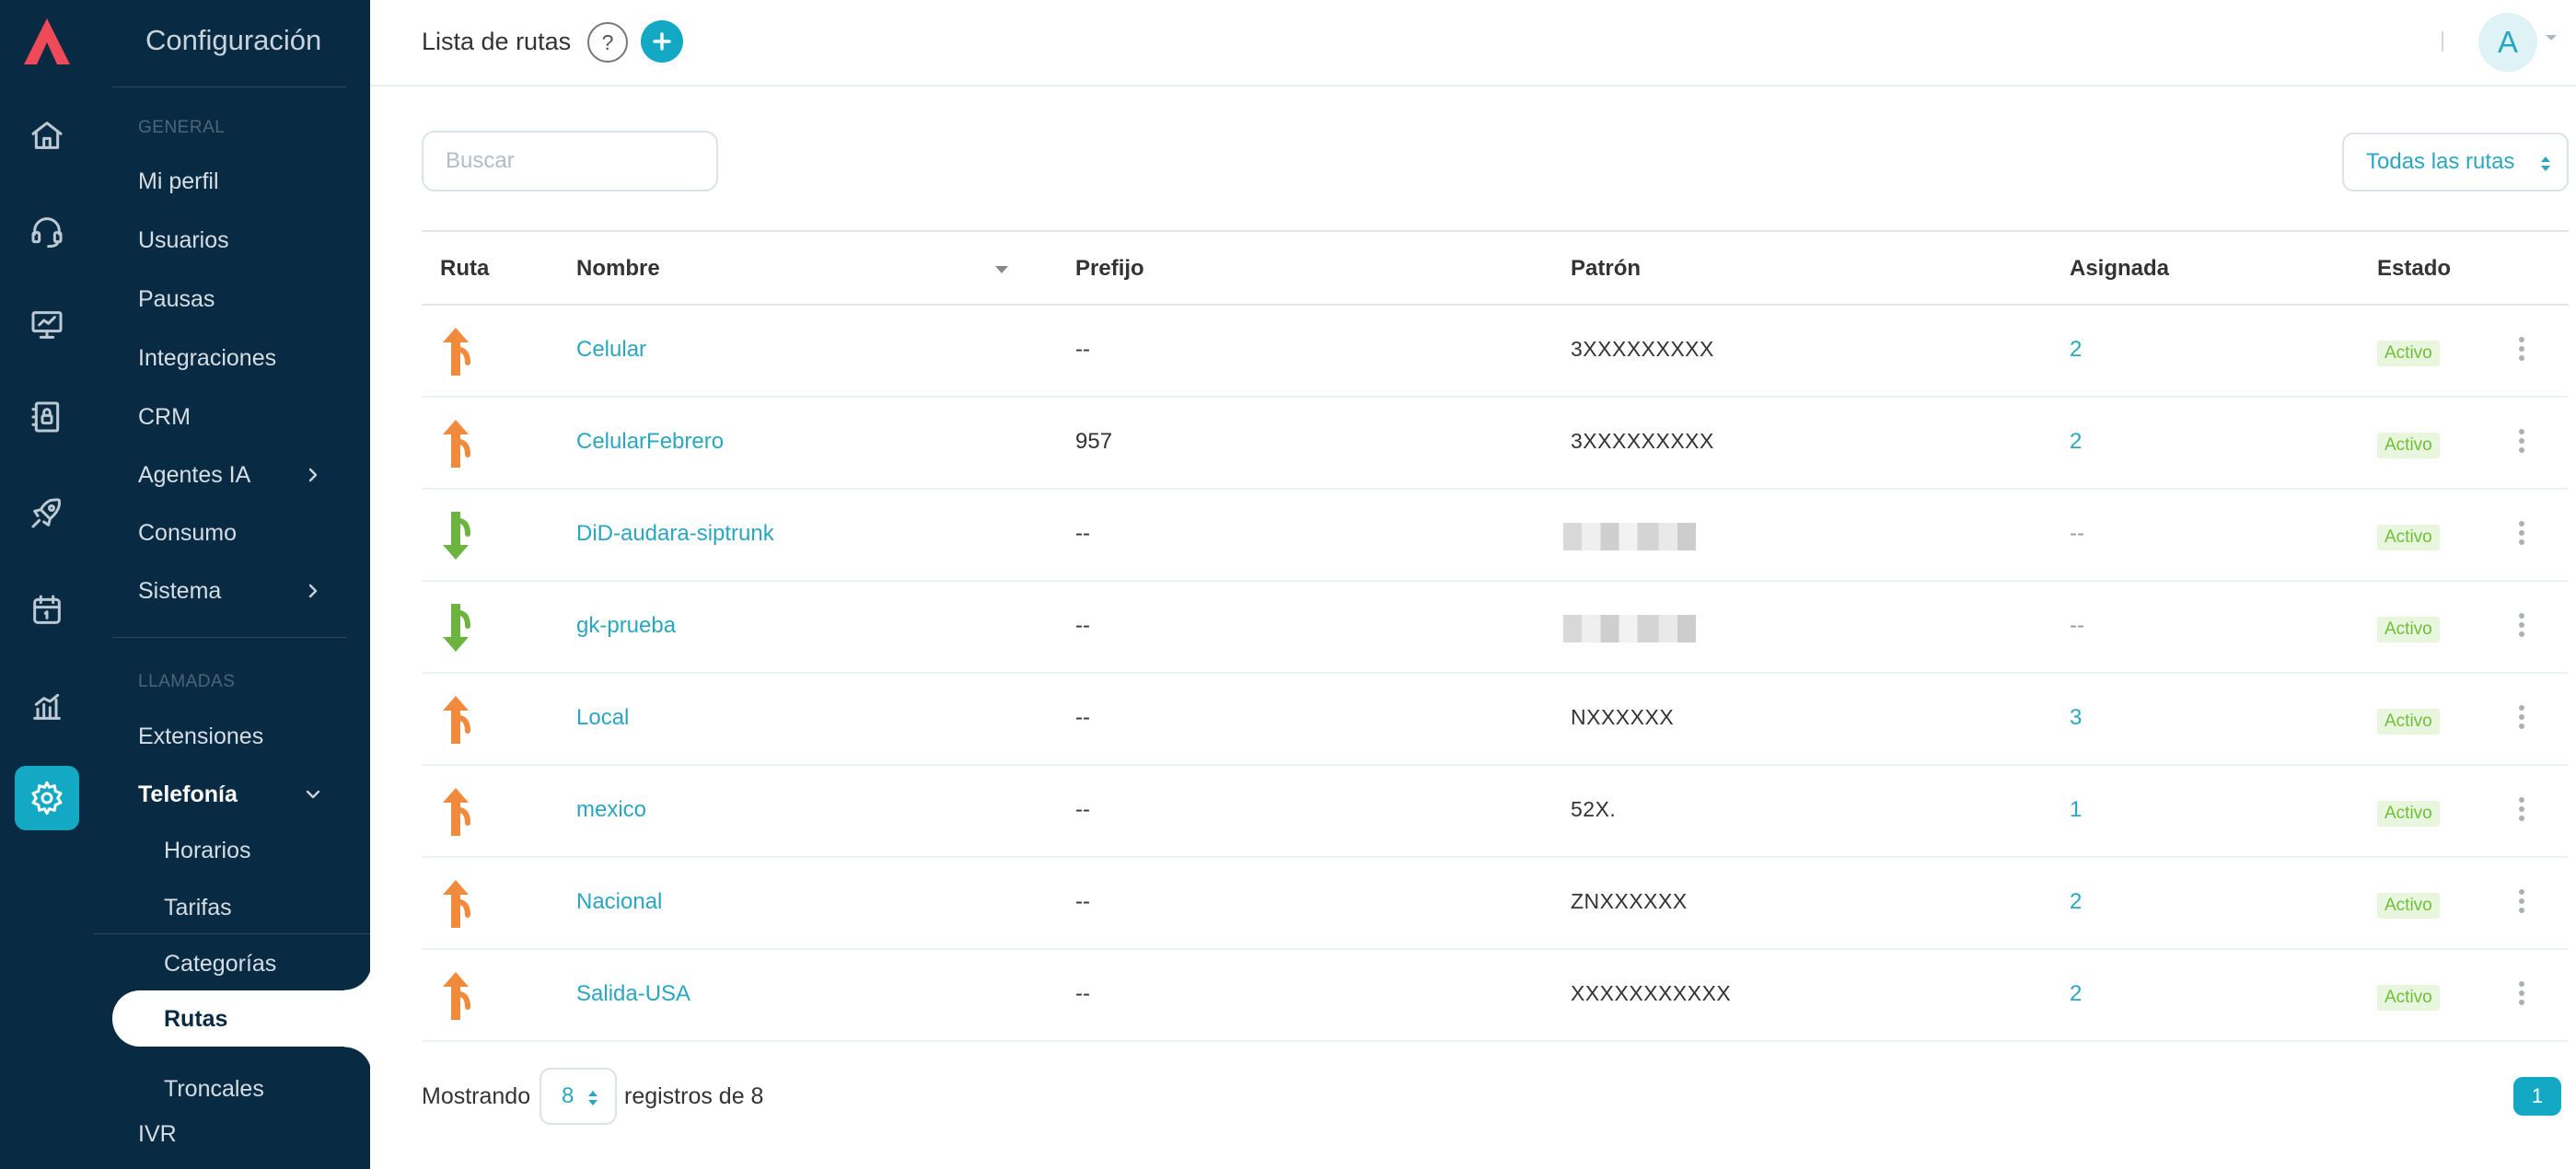 This screenshot has height=1169, width=2576. Describe the element at coordinates (207, 851) in the screenshot. I see `sidebar-subitem-horarios: Horarios` at that location.